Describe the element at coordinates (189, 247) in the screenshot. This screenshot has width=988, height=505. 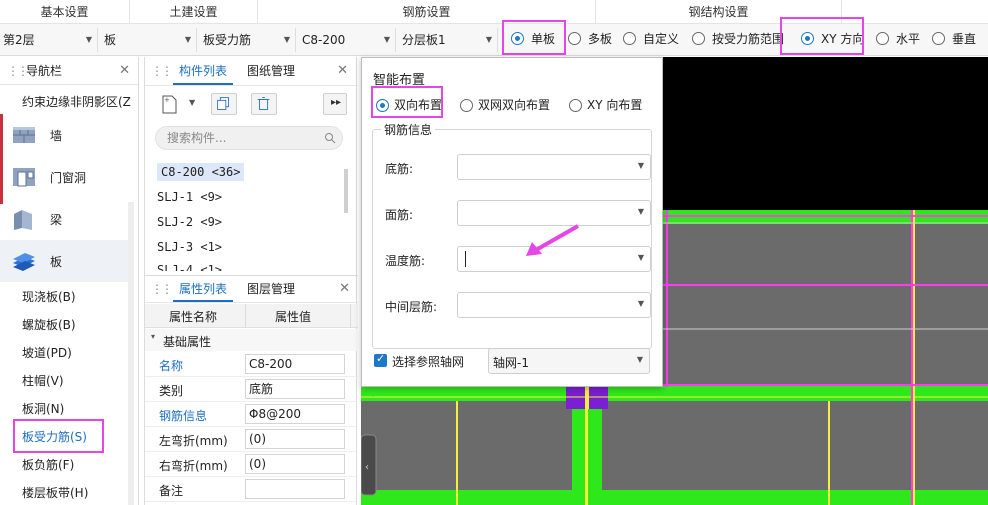
I see `component-item: SLJ-3 <1>` at that location.